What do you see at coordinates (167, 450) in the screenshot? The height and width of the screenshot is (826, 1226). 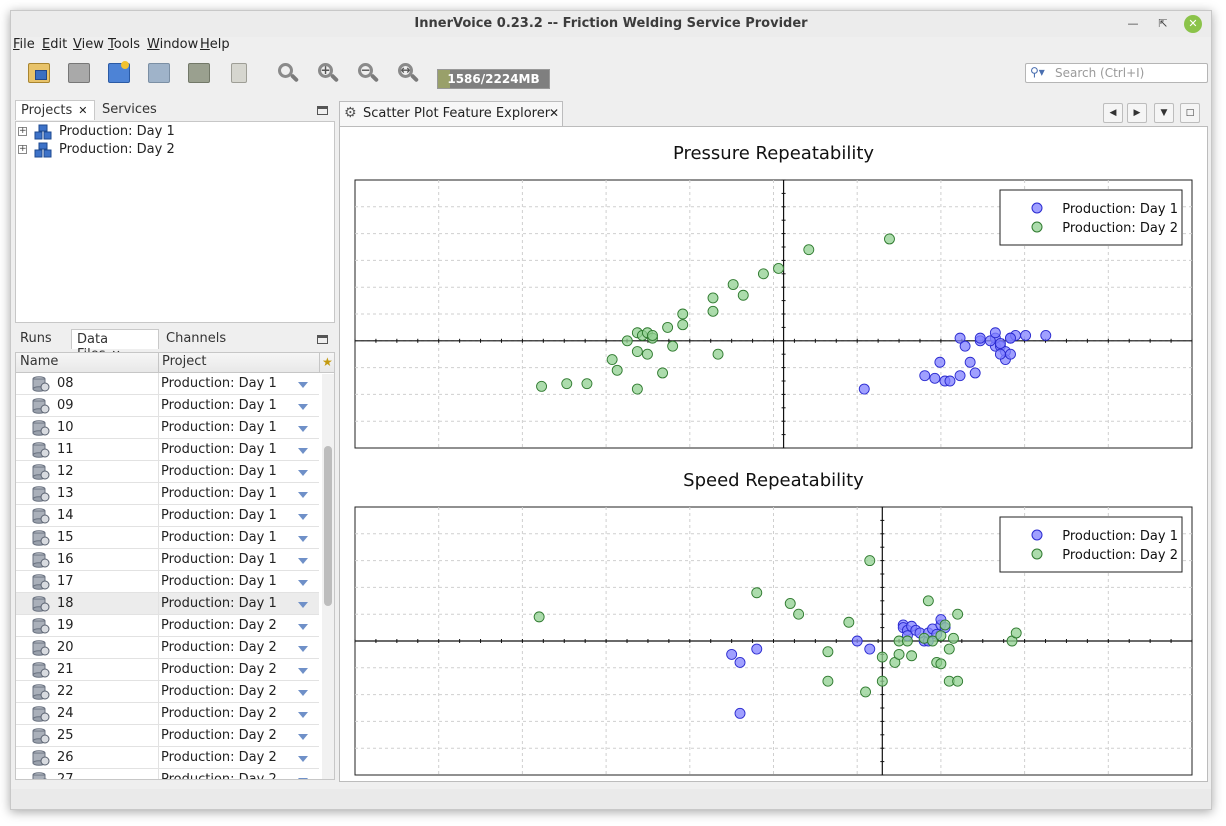 I see `table-row: 11 Production: Day 1` at bounding box center [167, 450].